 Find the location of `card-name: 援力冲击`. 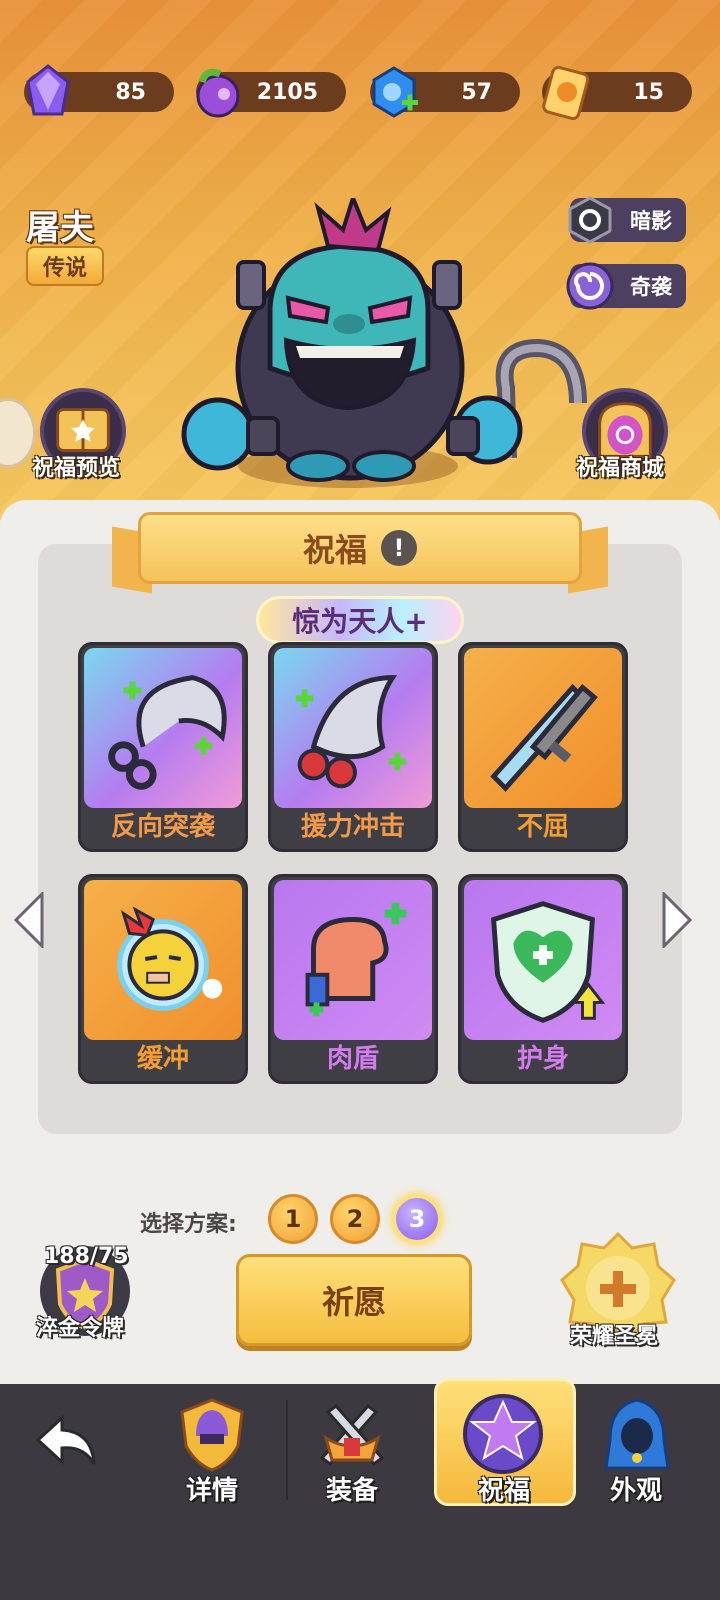

card-name: 援力冲击 is located at coordinates (352, 827).